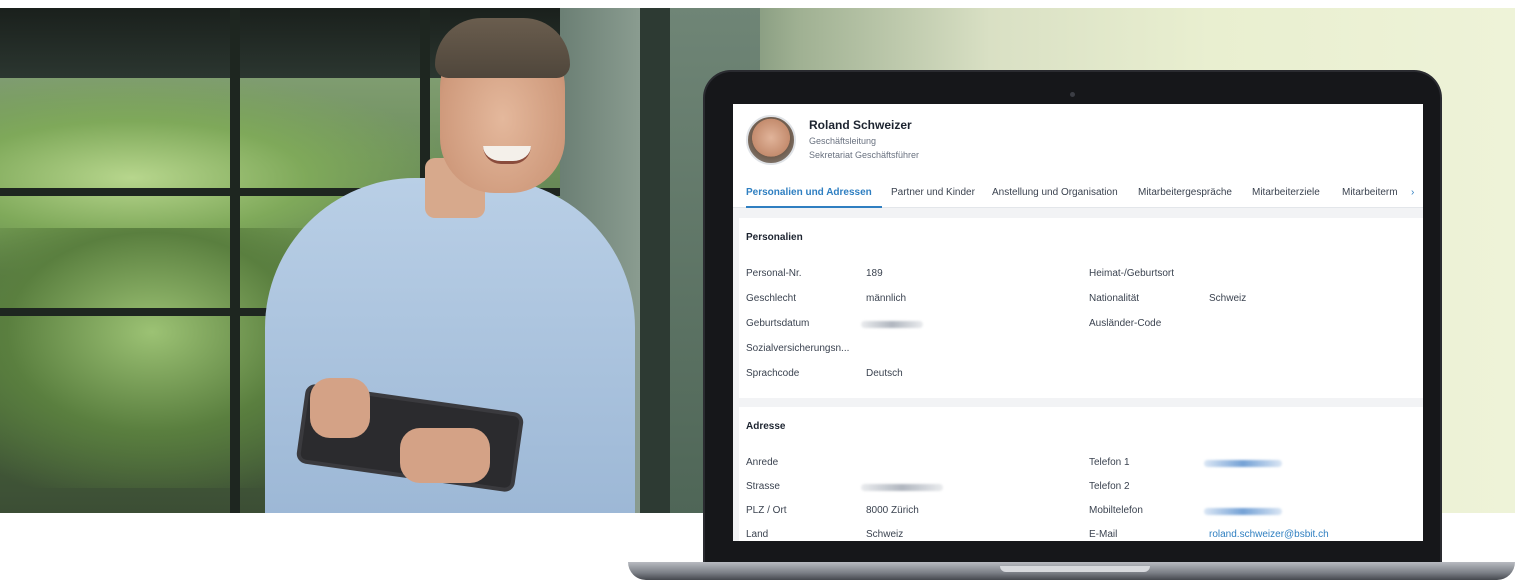 The image size is (1515, 580). I want to click on photo-window-frame, so click(235, 260).